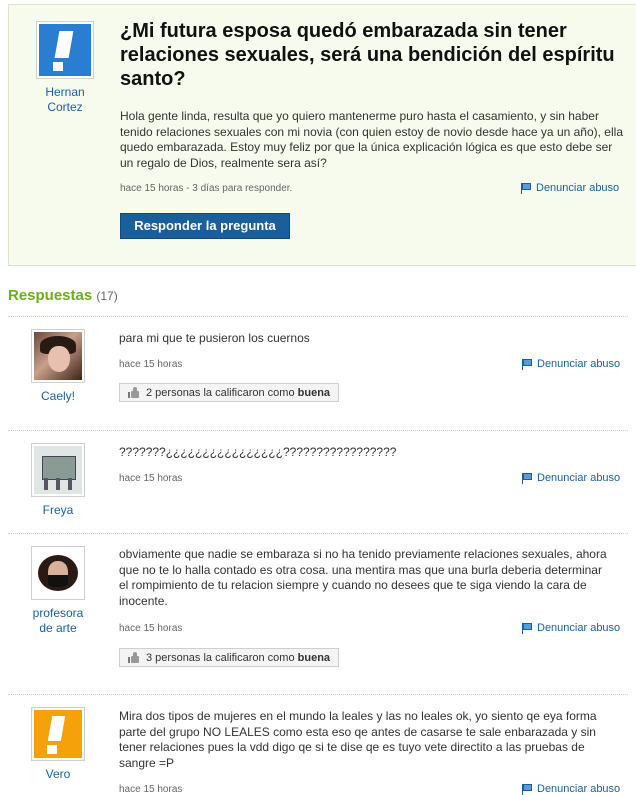  What do you see at coordinates (58, 774) in the screenshot?
I see `author-name-link: Vero` at bounding box center [58, 774].